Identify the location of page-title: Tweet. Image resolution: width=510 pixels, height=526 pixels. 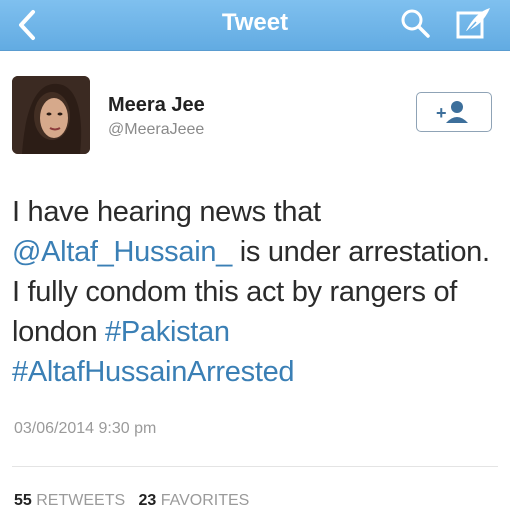
(255, 22).